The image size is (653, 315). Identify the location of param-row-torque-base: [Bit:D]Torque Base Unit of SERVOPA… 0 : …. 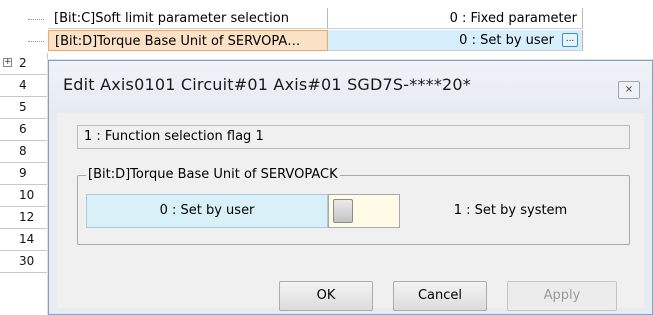
(291, 41).